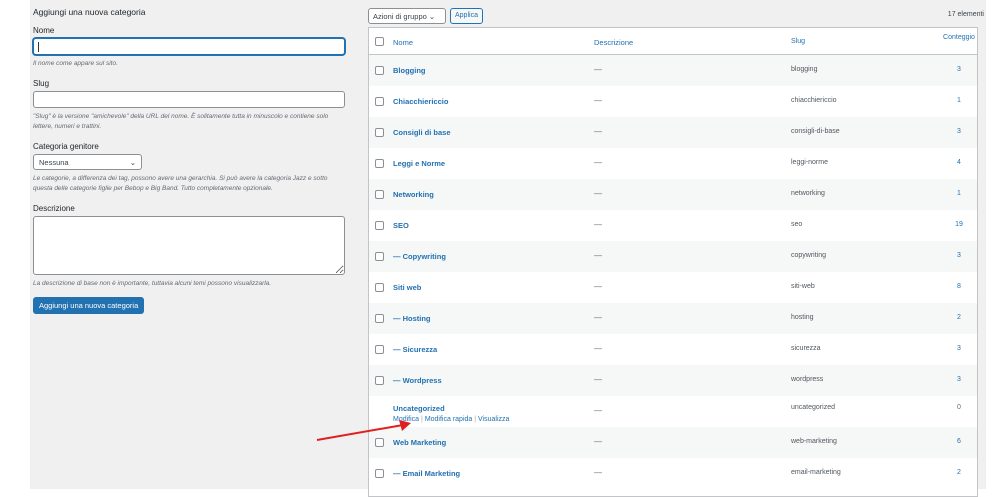  Describe the element at coordinates (673, 132) in the screenshot. I see `table-row: Consigli di base — consigli-di-base 3` at that location.